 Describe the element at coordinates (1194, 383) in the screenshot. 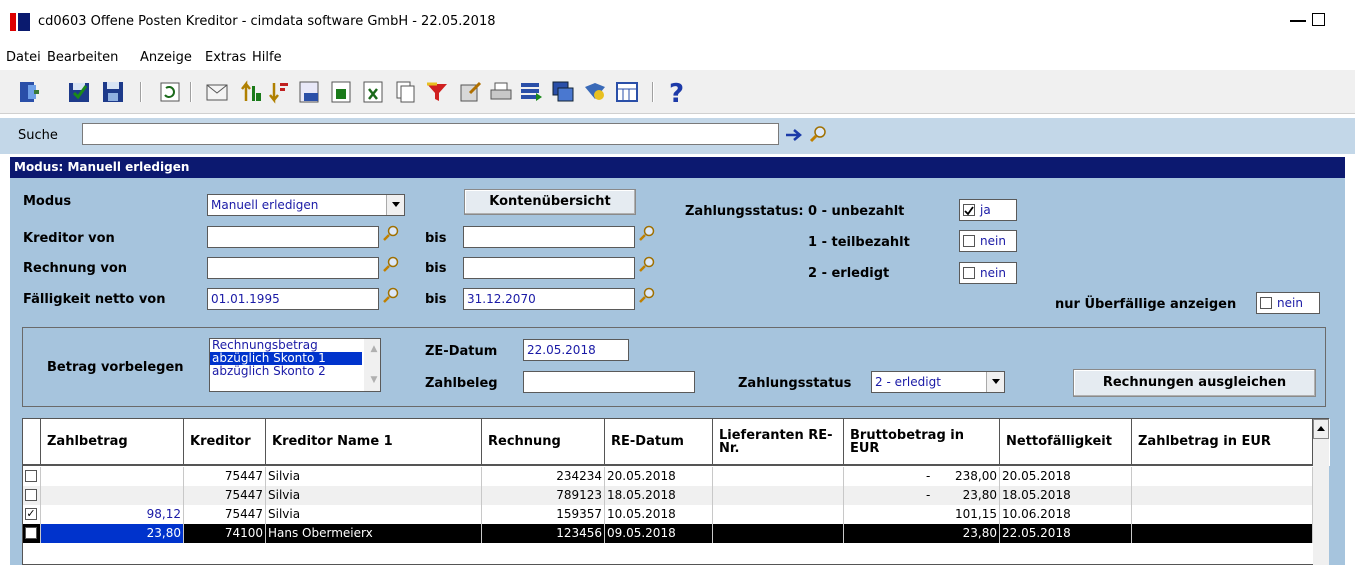

I see `rechnungen-ausgleichen-button: Rechnungen ausgleichen` at that location.